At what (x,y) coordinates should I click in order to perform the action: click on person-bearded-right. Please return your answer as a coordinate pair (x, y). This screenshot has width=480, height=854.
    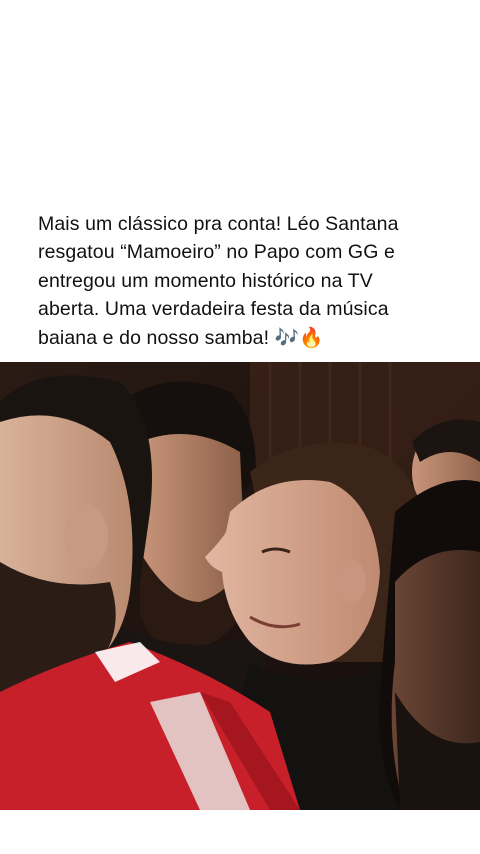
    Looking at the image, I should click on (429, 645).